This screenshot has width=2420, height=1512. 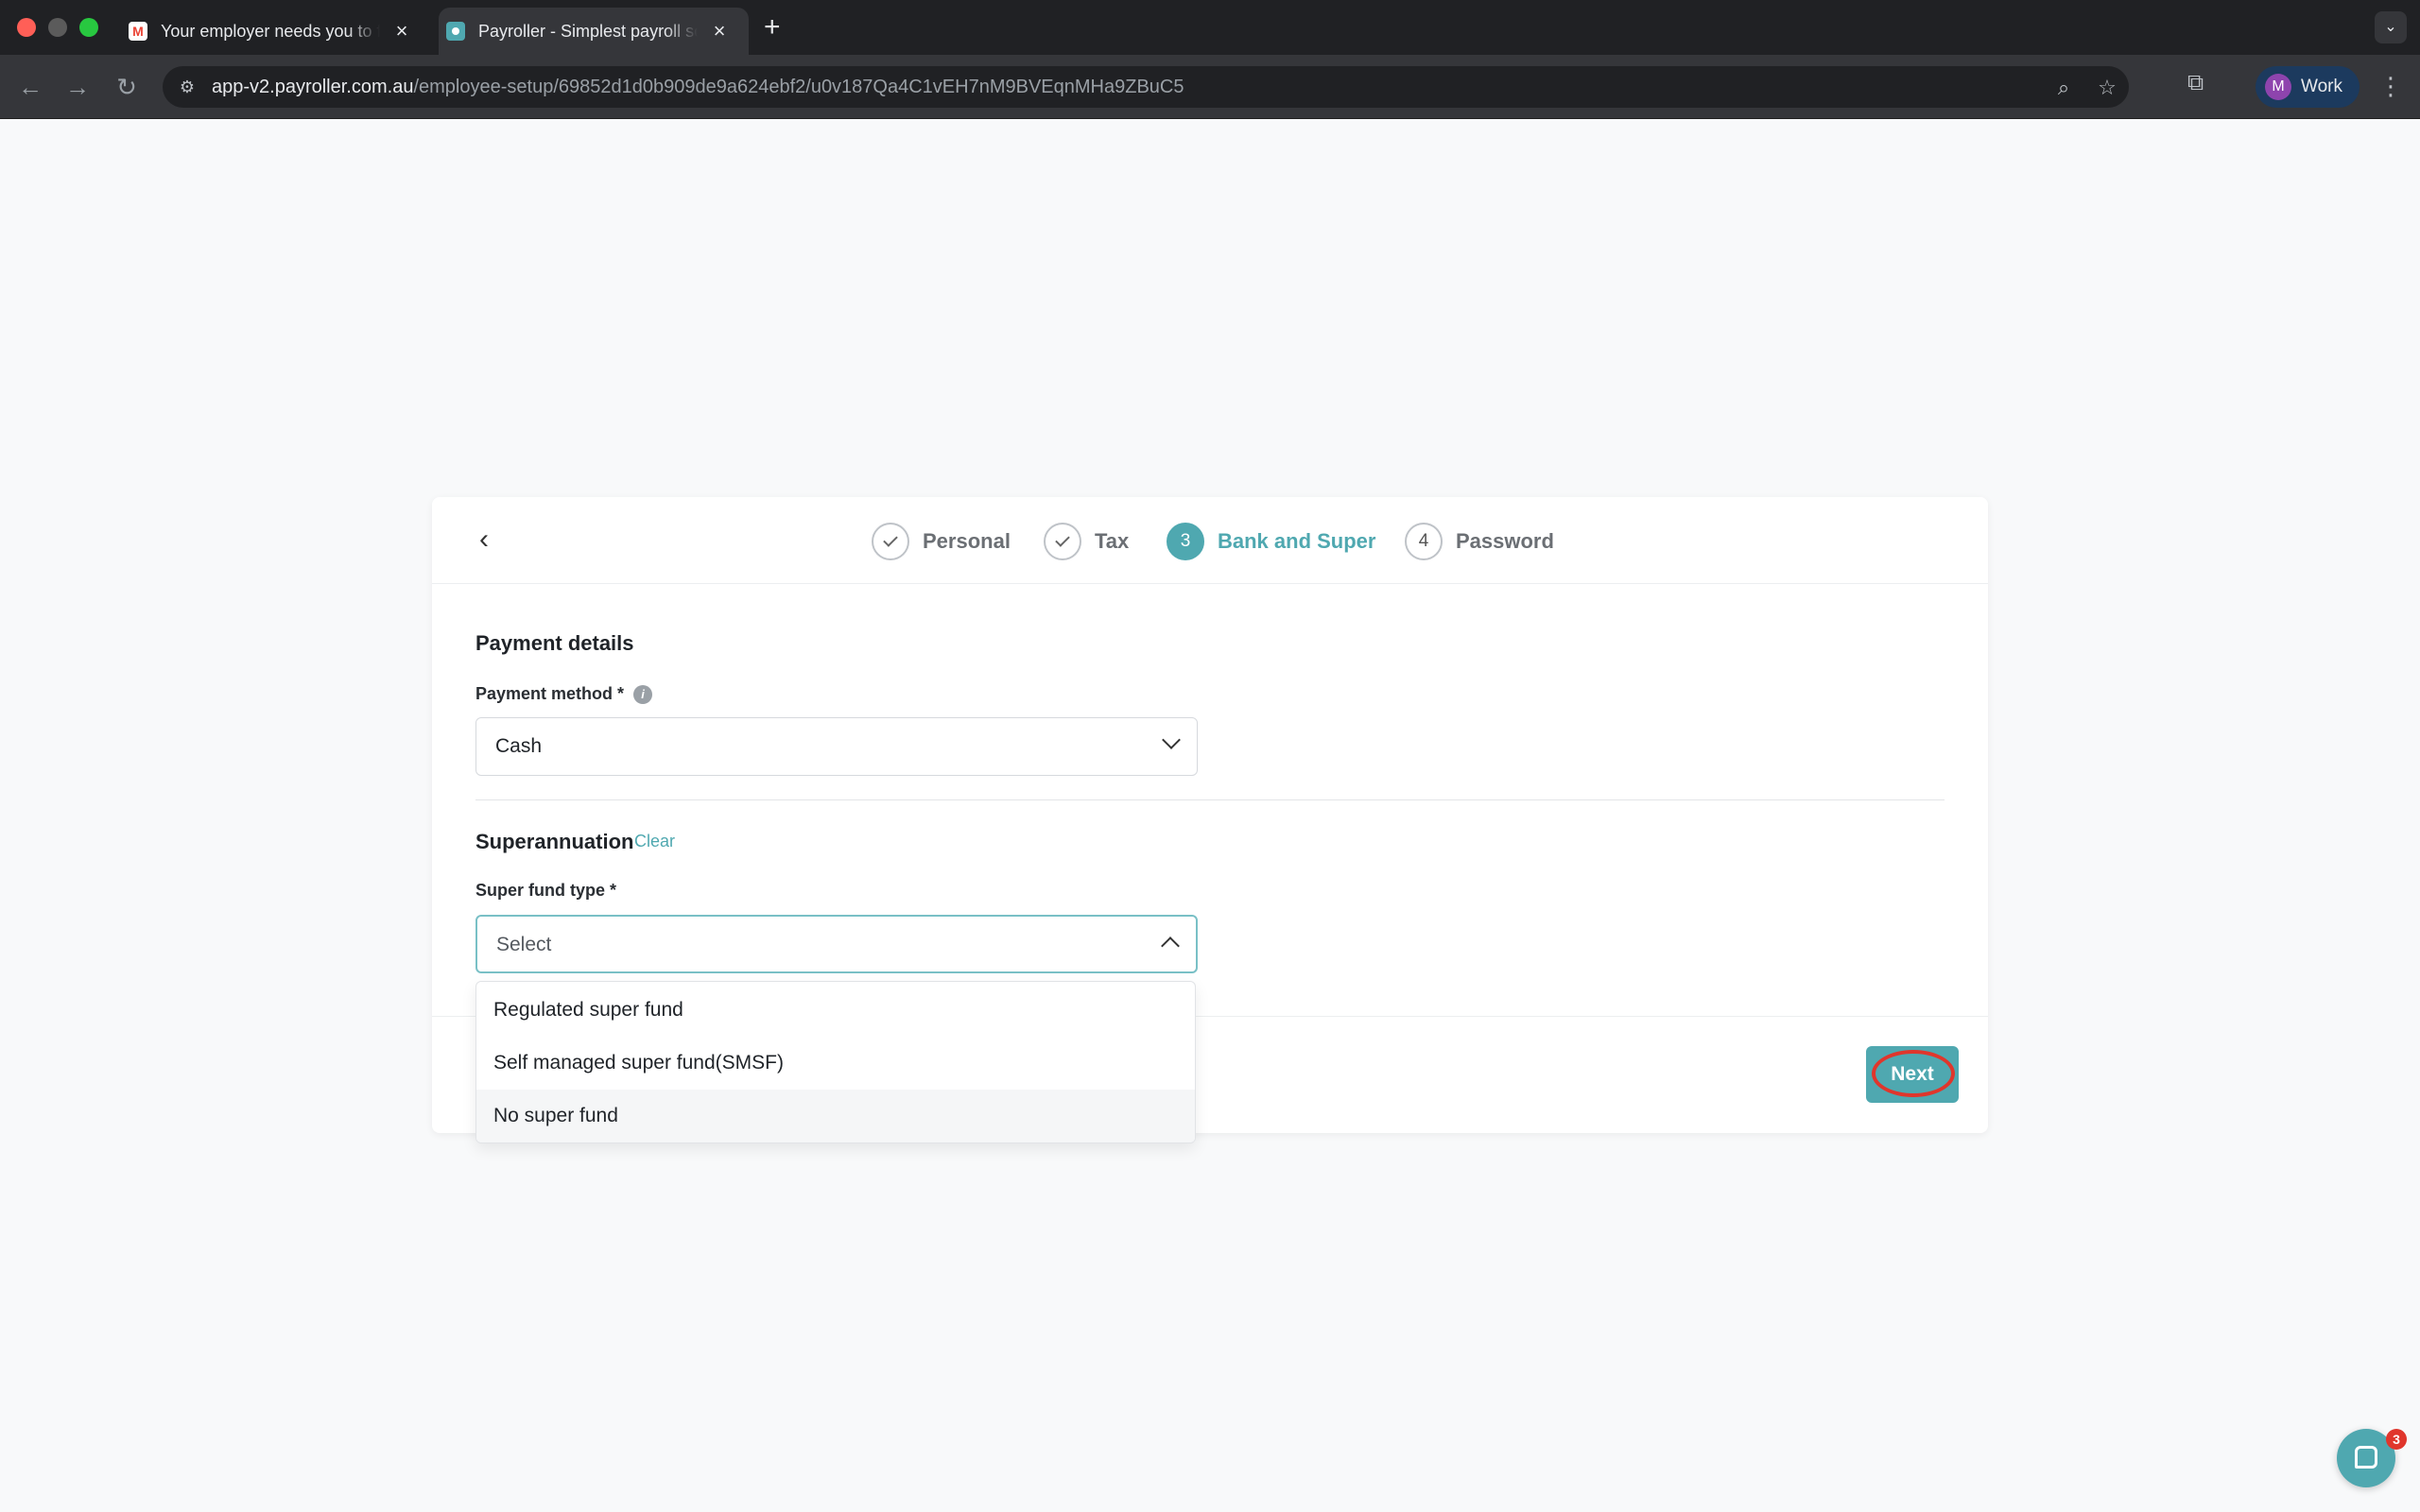 What do you see at coordinates (77, 87) in the screenshot?
I see `forward-arrow-icon: →` at bounding box center [77, 87].